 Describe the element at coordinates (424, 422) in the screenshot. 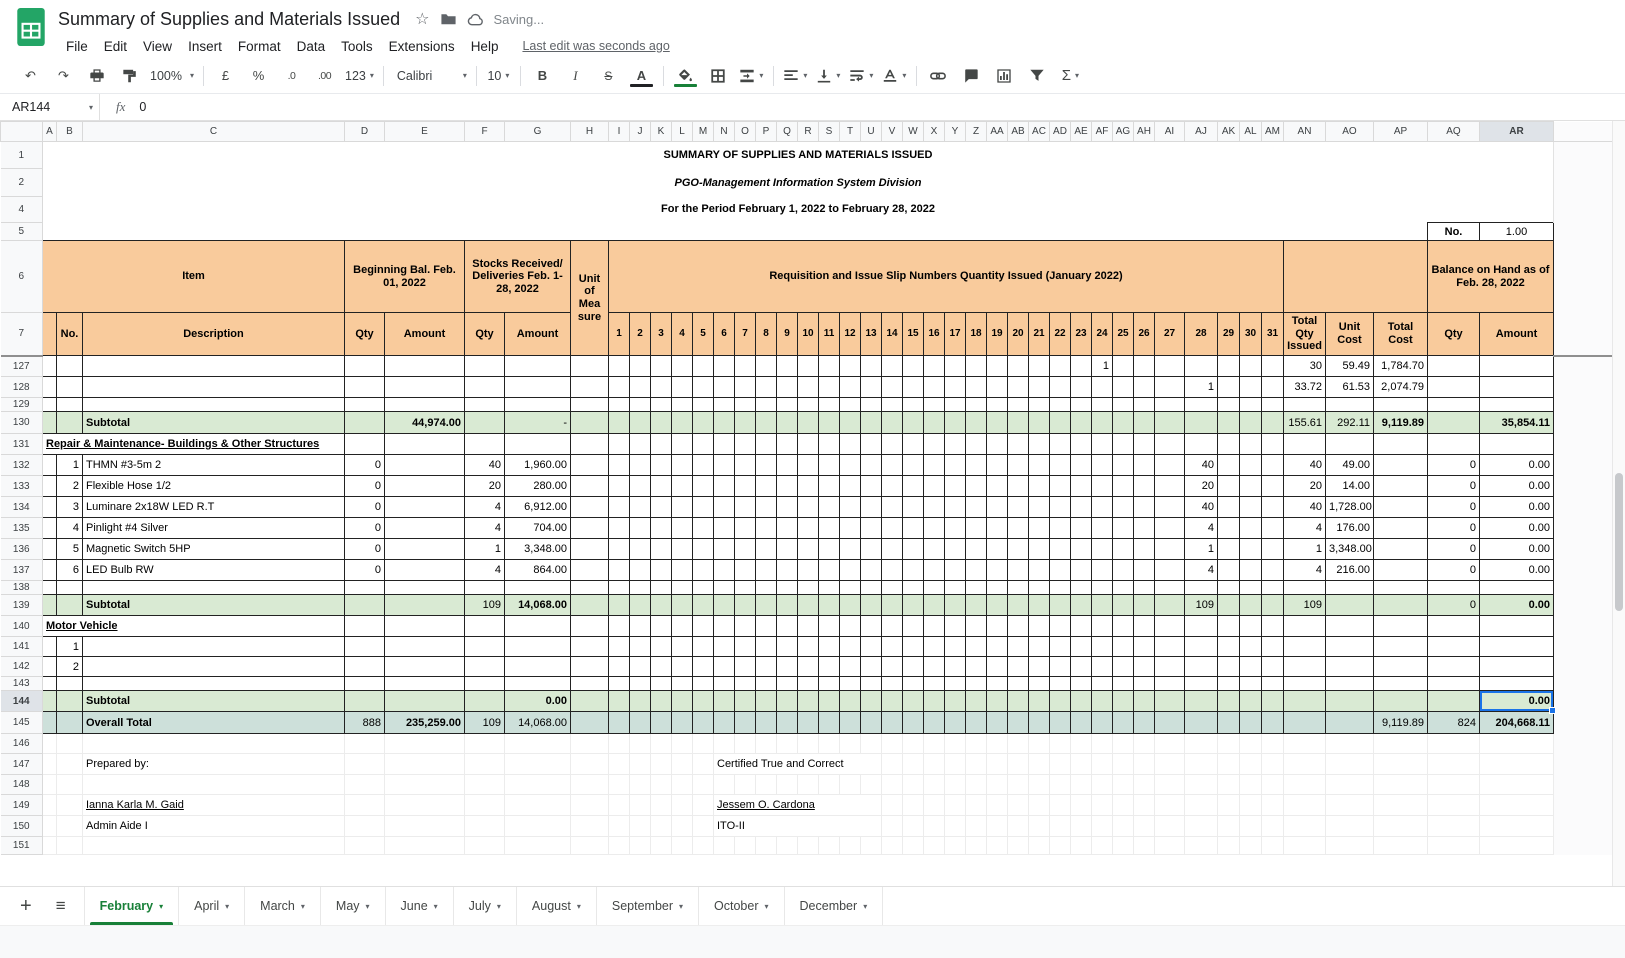

I see `cell: 44,974.00` at that location.